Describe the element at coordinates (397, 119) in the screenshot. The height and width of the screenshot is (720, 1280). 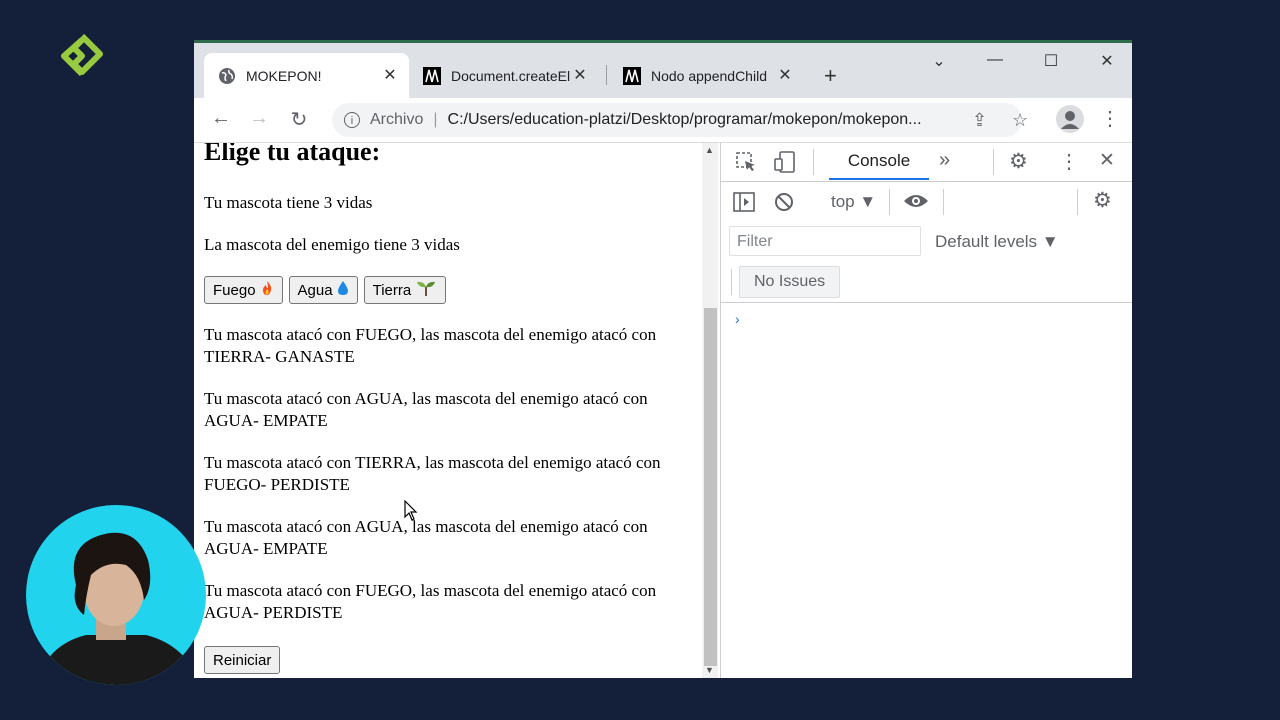
I see `address-scheme: Archivo` at that location.